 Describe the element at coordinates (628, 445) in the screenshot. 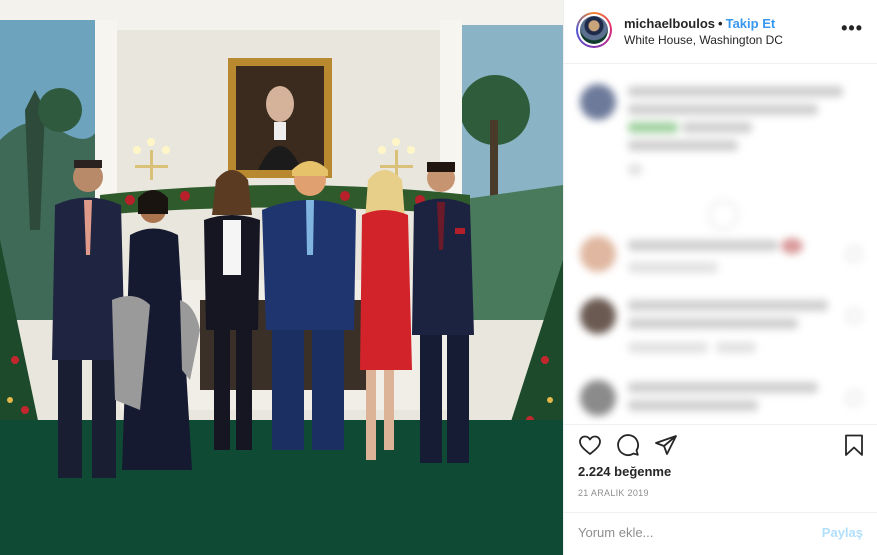

I see `comment-bubble-icon` at that location.